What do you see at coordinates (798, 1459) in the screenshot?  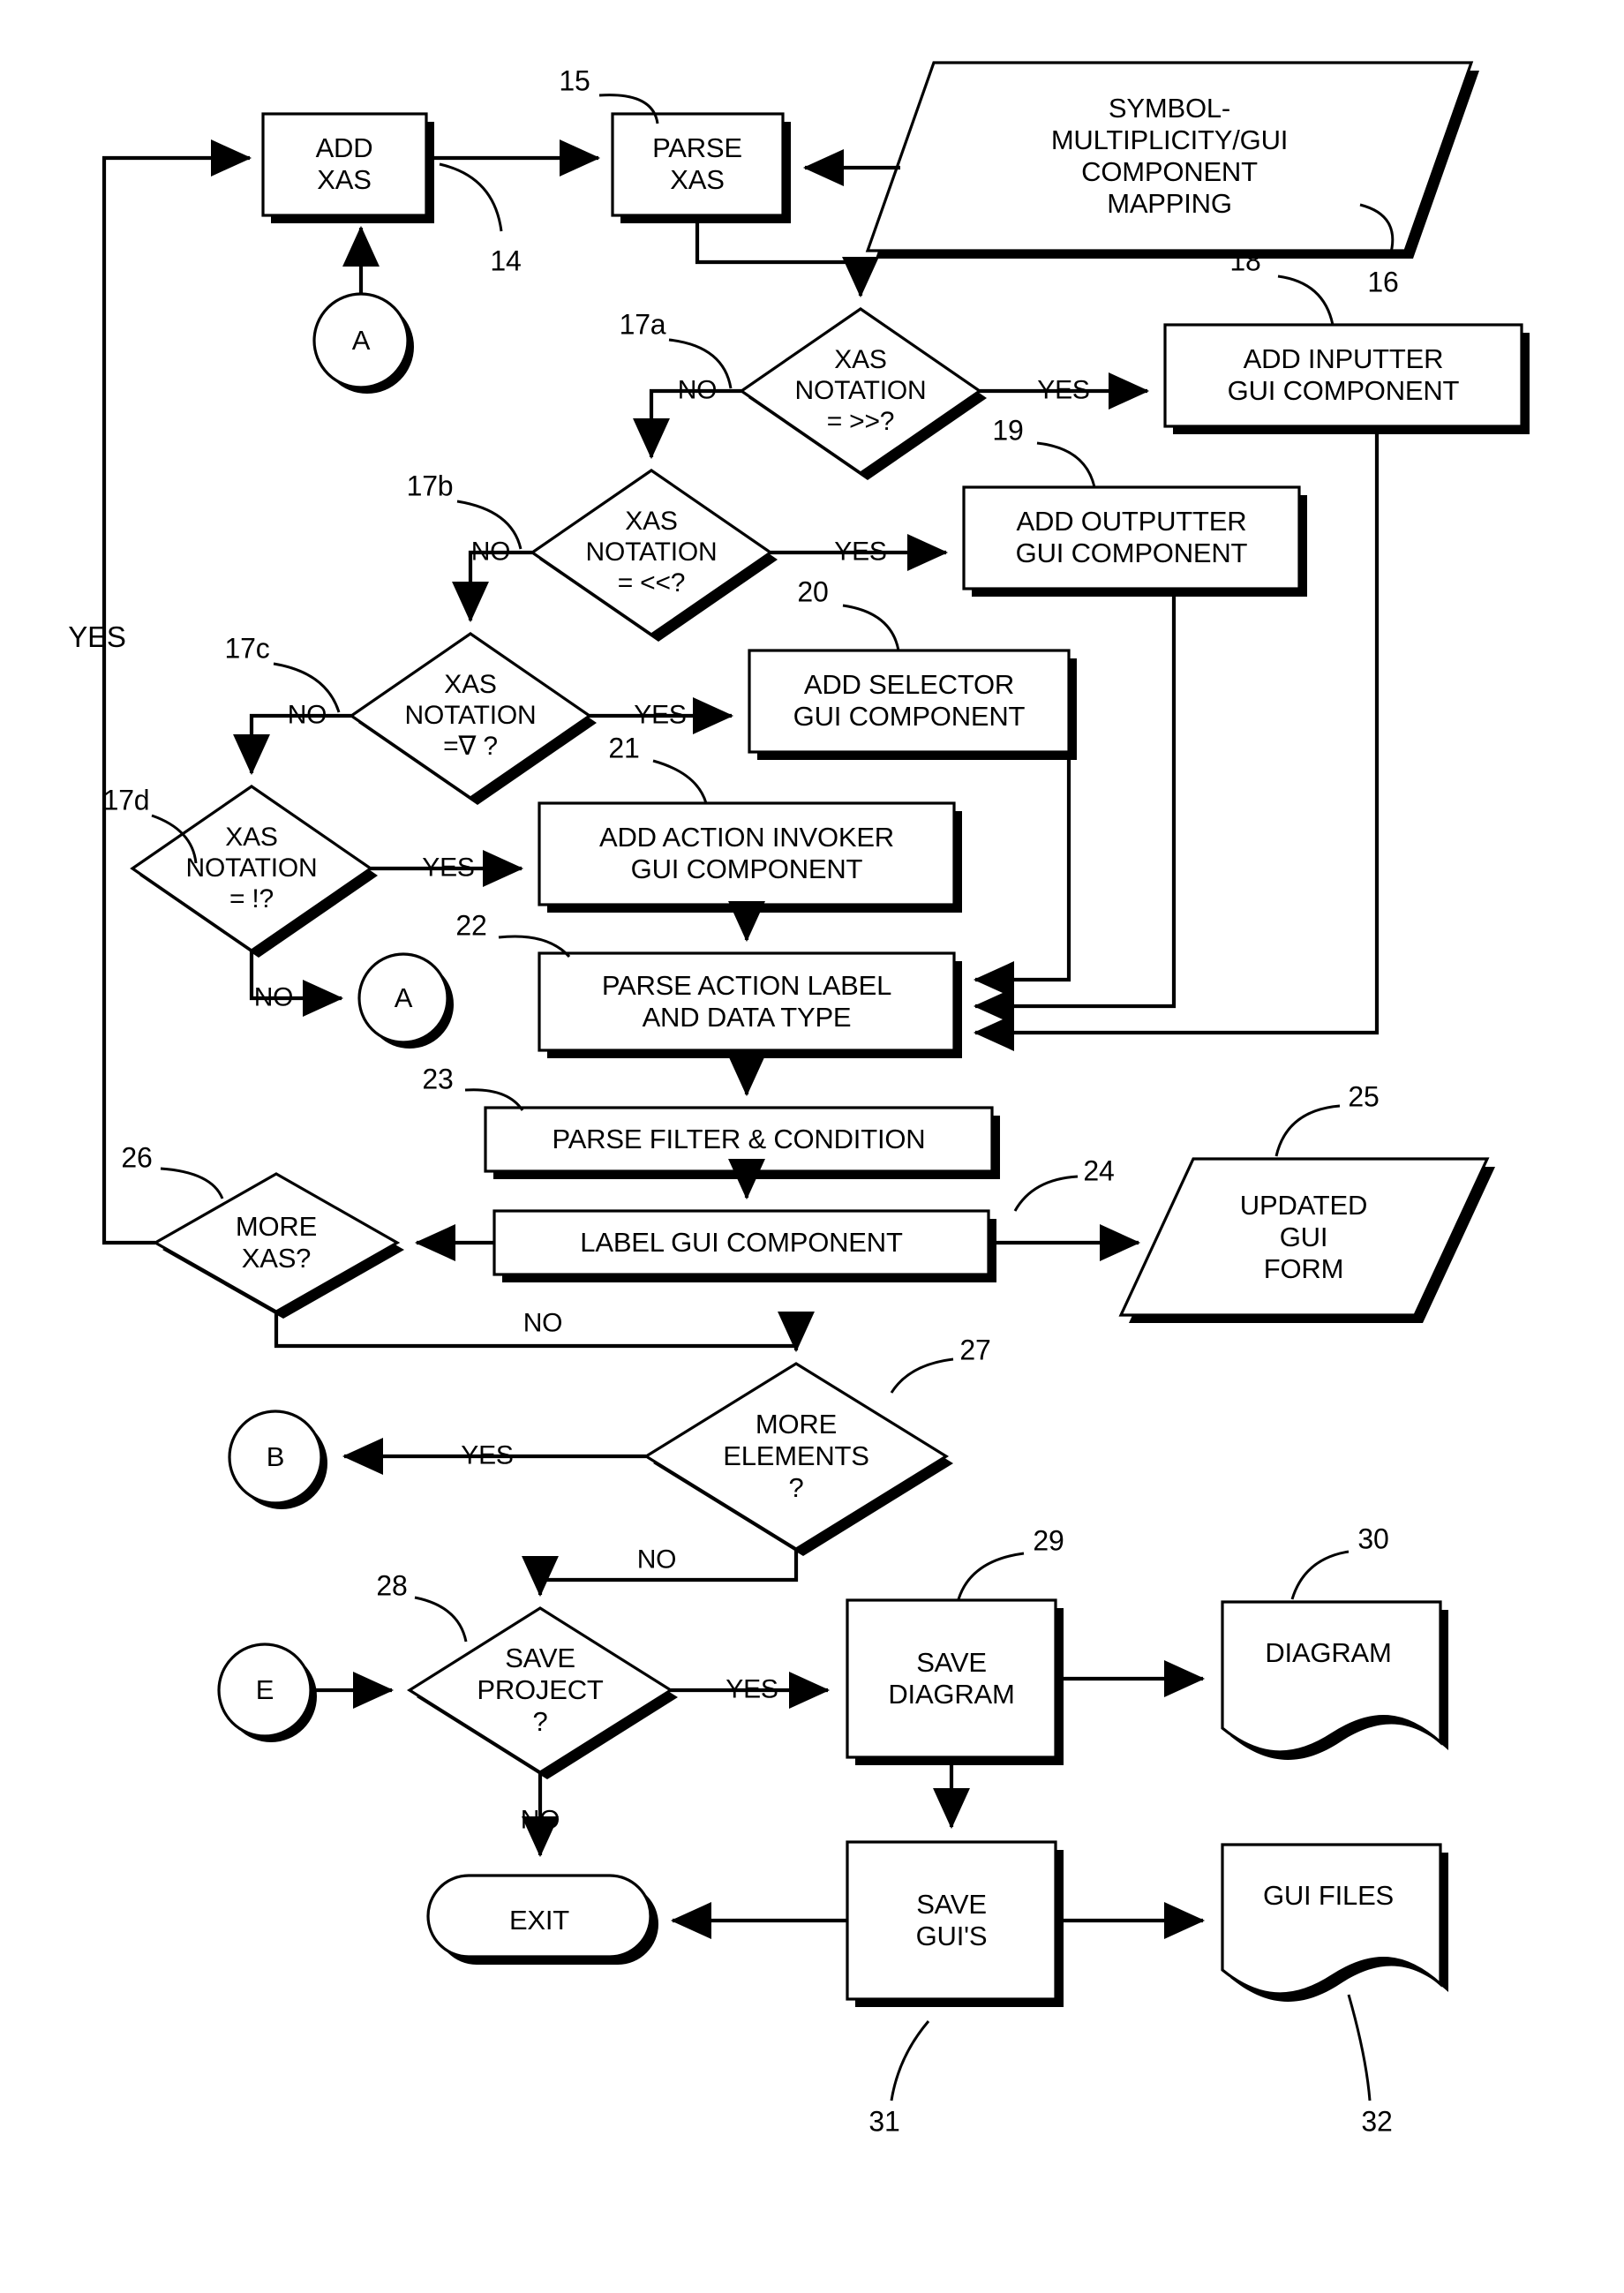 I see `node-decision-more-elements` at bounding box center [798, 1459].